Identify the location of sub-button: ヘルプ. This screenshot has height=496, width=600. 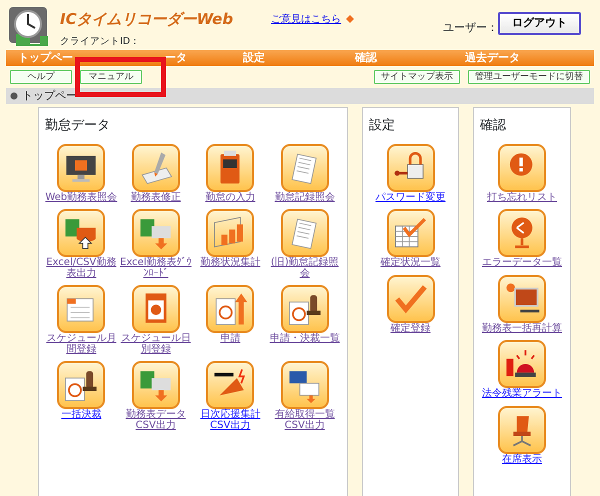
(41, 77).